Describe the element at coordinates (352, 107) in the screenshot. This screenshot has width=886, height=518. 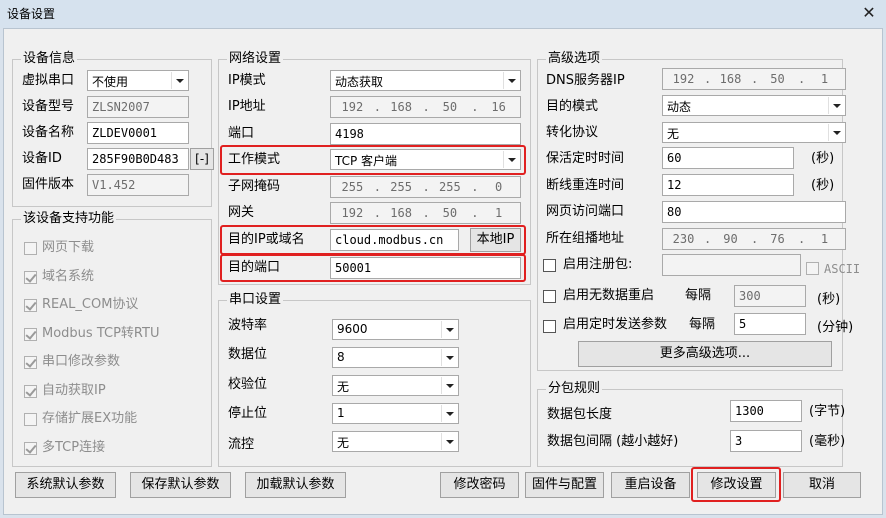
I see `ip-octet: 192` at that location.